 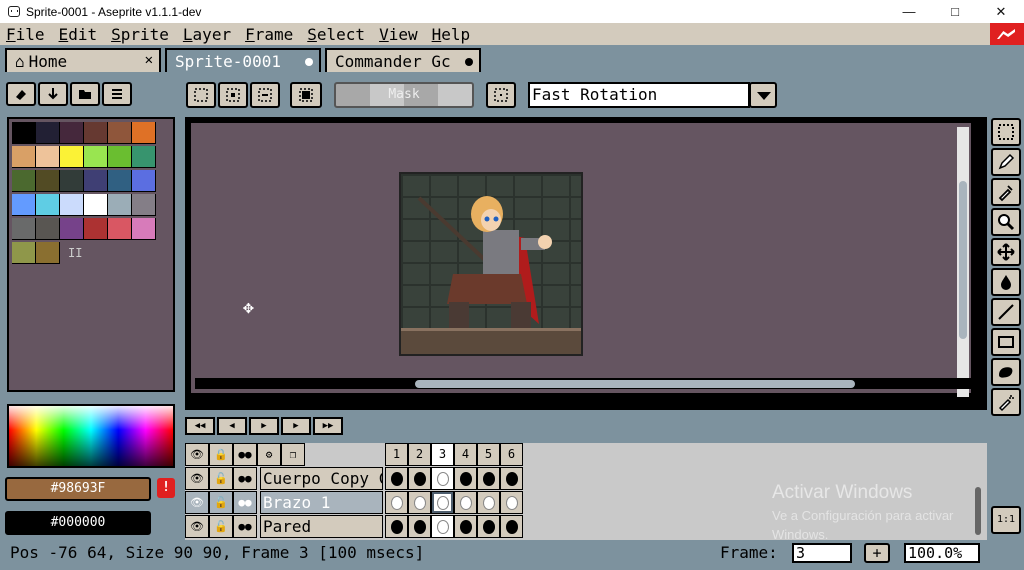 I want to click on next-frame-icon: ▶, so click(x=296, y=426).